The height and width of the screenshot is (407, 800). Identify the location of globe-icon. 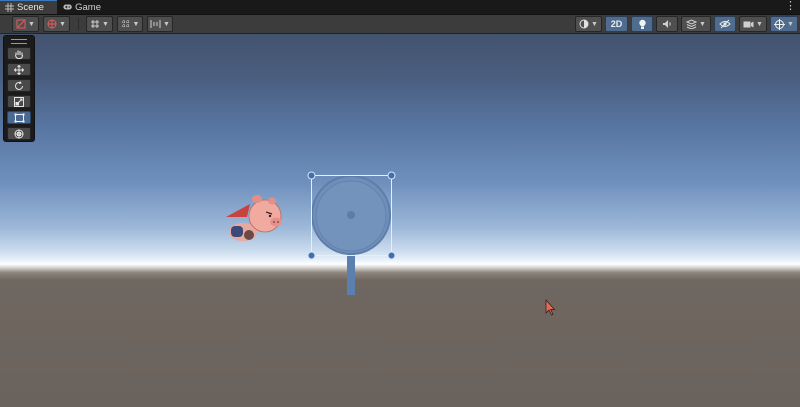
(52, 24).